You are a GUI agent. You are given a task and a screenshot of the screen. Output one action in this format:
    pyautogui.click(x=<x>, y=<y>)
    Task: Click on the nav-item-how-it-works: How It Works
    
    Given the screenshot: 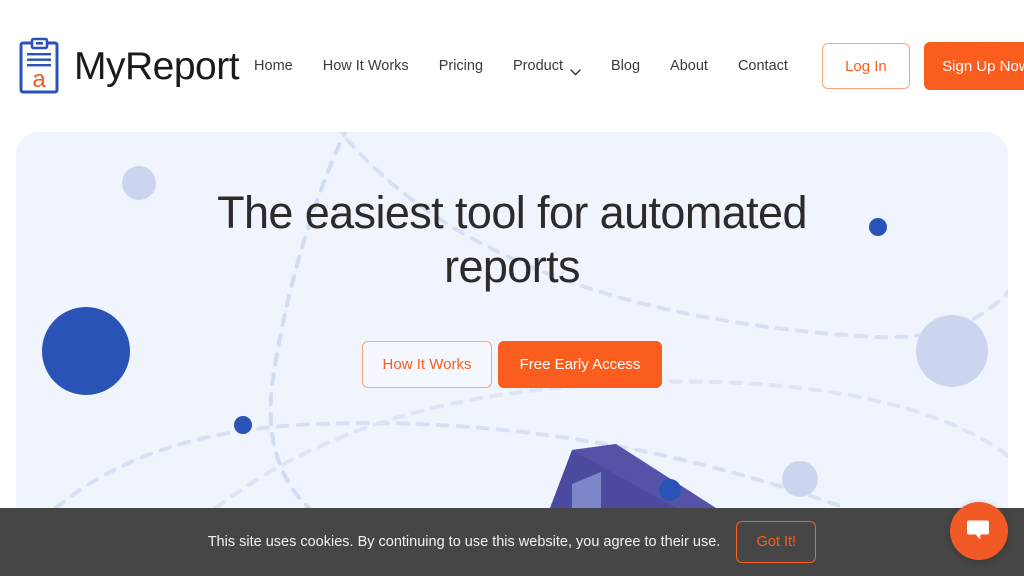 What is the action you would take?
    pyautogui.click(x=366, y=66)
    